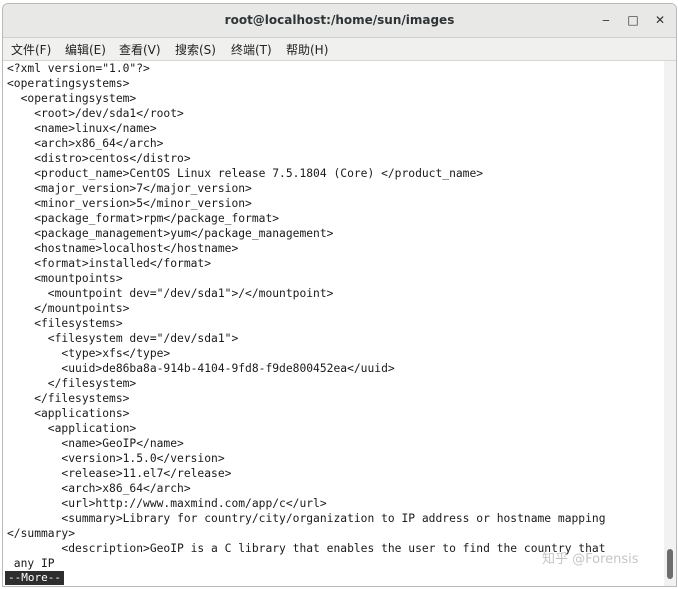 The image size is (678, 589). Describe the element at coordinates (143, 218) in the screenshot. I see `terminal-line: <package_format>rpm</package_format>` at that location.